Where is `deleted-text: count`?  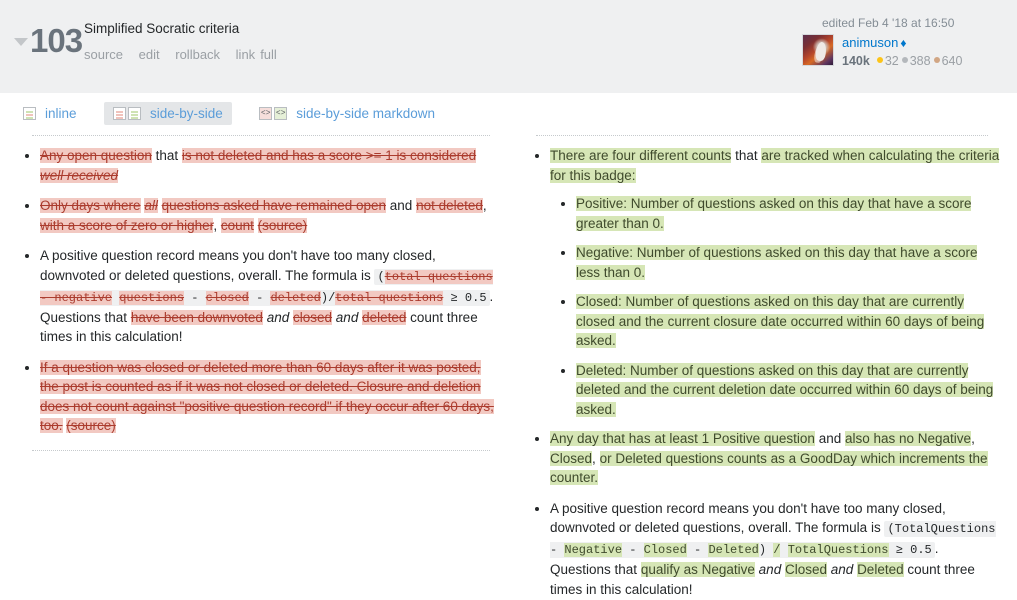 deleted-text: count is located at coordinates (237, 225).